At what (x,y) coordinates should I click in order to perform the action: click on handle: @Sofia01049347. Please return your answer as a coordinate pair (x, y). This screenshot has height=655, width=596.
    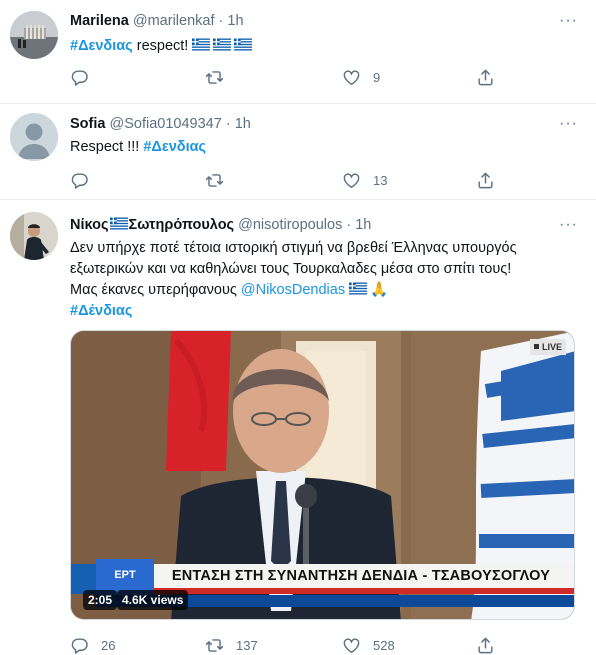
    Looking at the image, I should click on (165, 124).